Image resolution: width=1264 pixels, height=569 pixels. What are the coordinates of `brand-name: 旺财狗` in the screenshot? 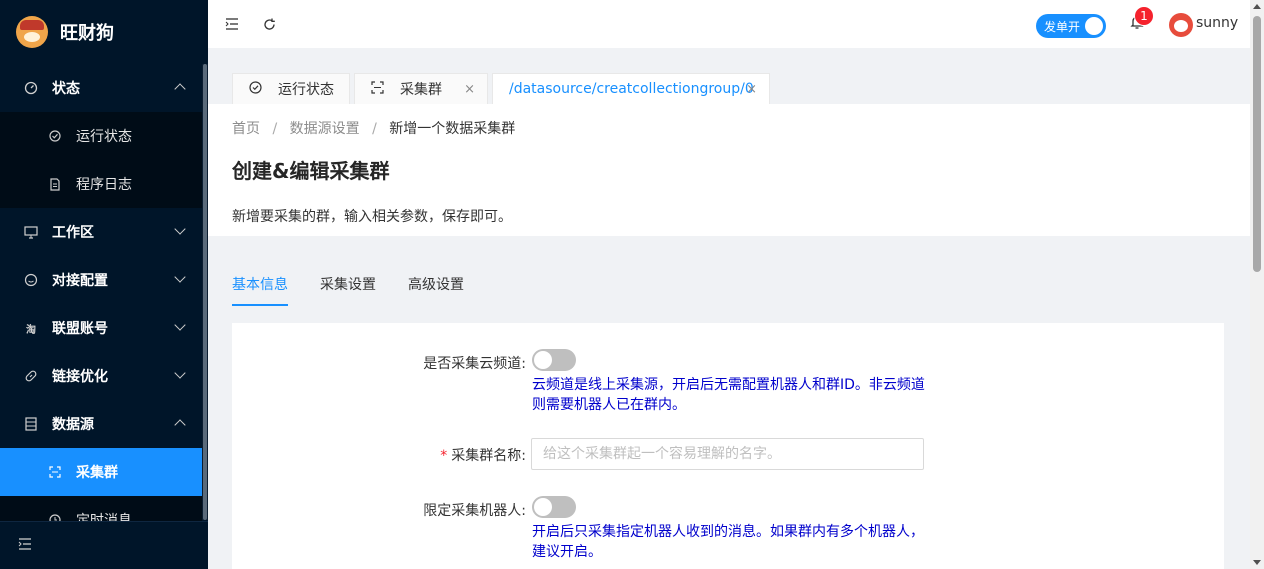 It's located at (87, 33).